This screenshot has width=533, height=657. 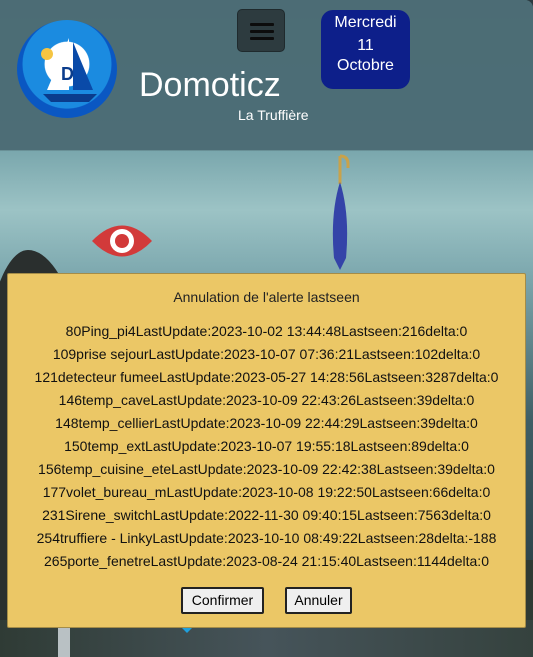 What do you see at coordinates (67, 74) in the screenshot?
I see `svg-text: D` at bounding box center [67, 74].